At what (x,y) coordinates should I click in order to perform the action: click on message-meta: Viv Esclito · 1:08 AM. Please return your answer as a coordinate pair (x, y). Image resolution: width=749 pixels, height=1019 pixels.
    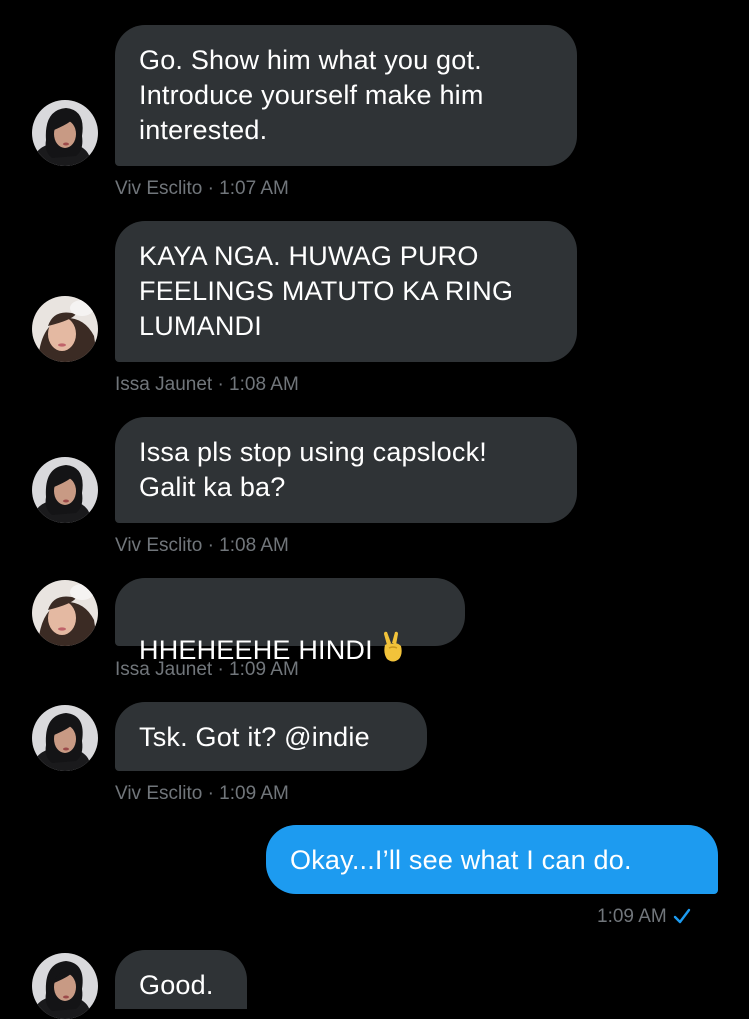
    Looking at the image, I should click on (202, 545).